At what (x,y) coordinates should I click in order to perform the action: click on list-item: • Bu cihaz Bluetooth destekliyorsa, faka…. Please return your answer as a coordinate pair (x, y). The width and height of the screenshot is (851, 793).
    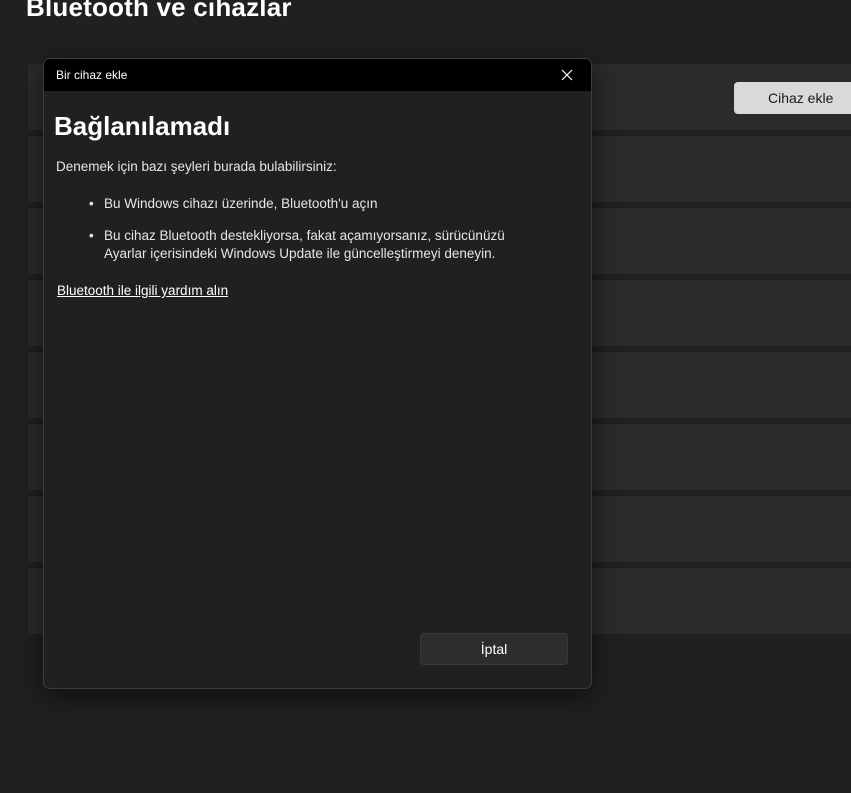
    Looking at the image, I should click on (307, 245).